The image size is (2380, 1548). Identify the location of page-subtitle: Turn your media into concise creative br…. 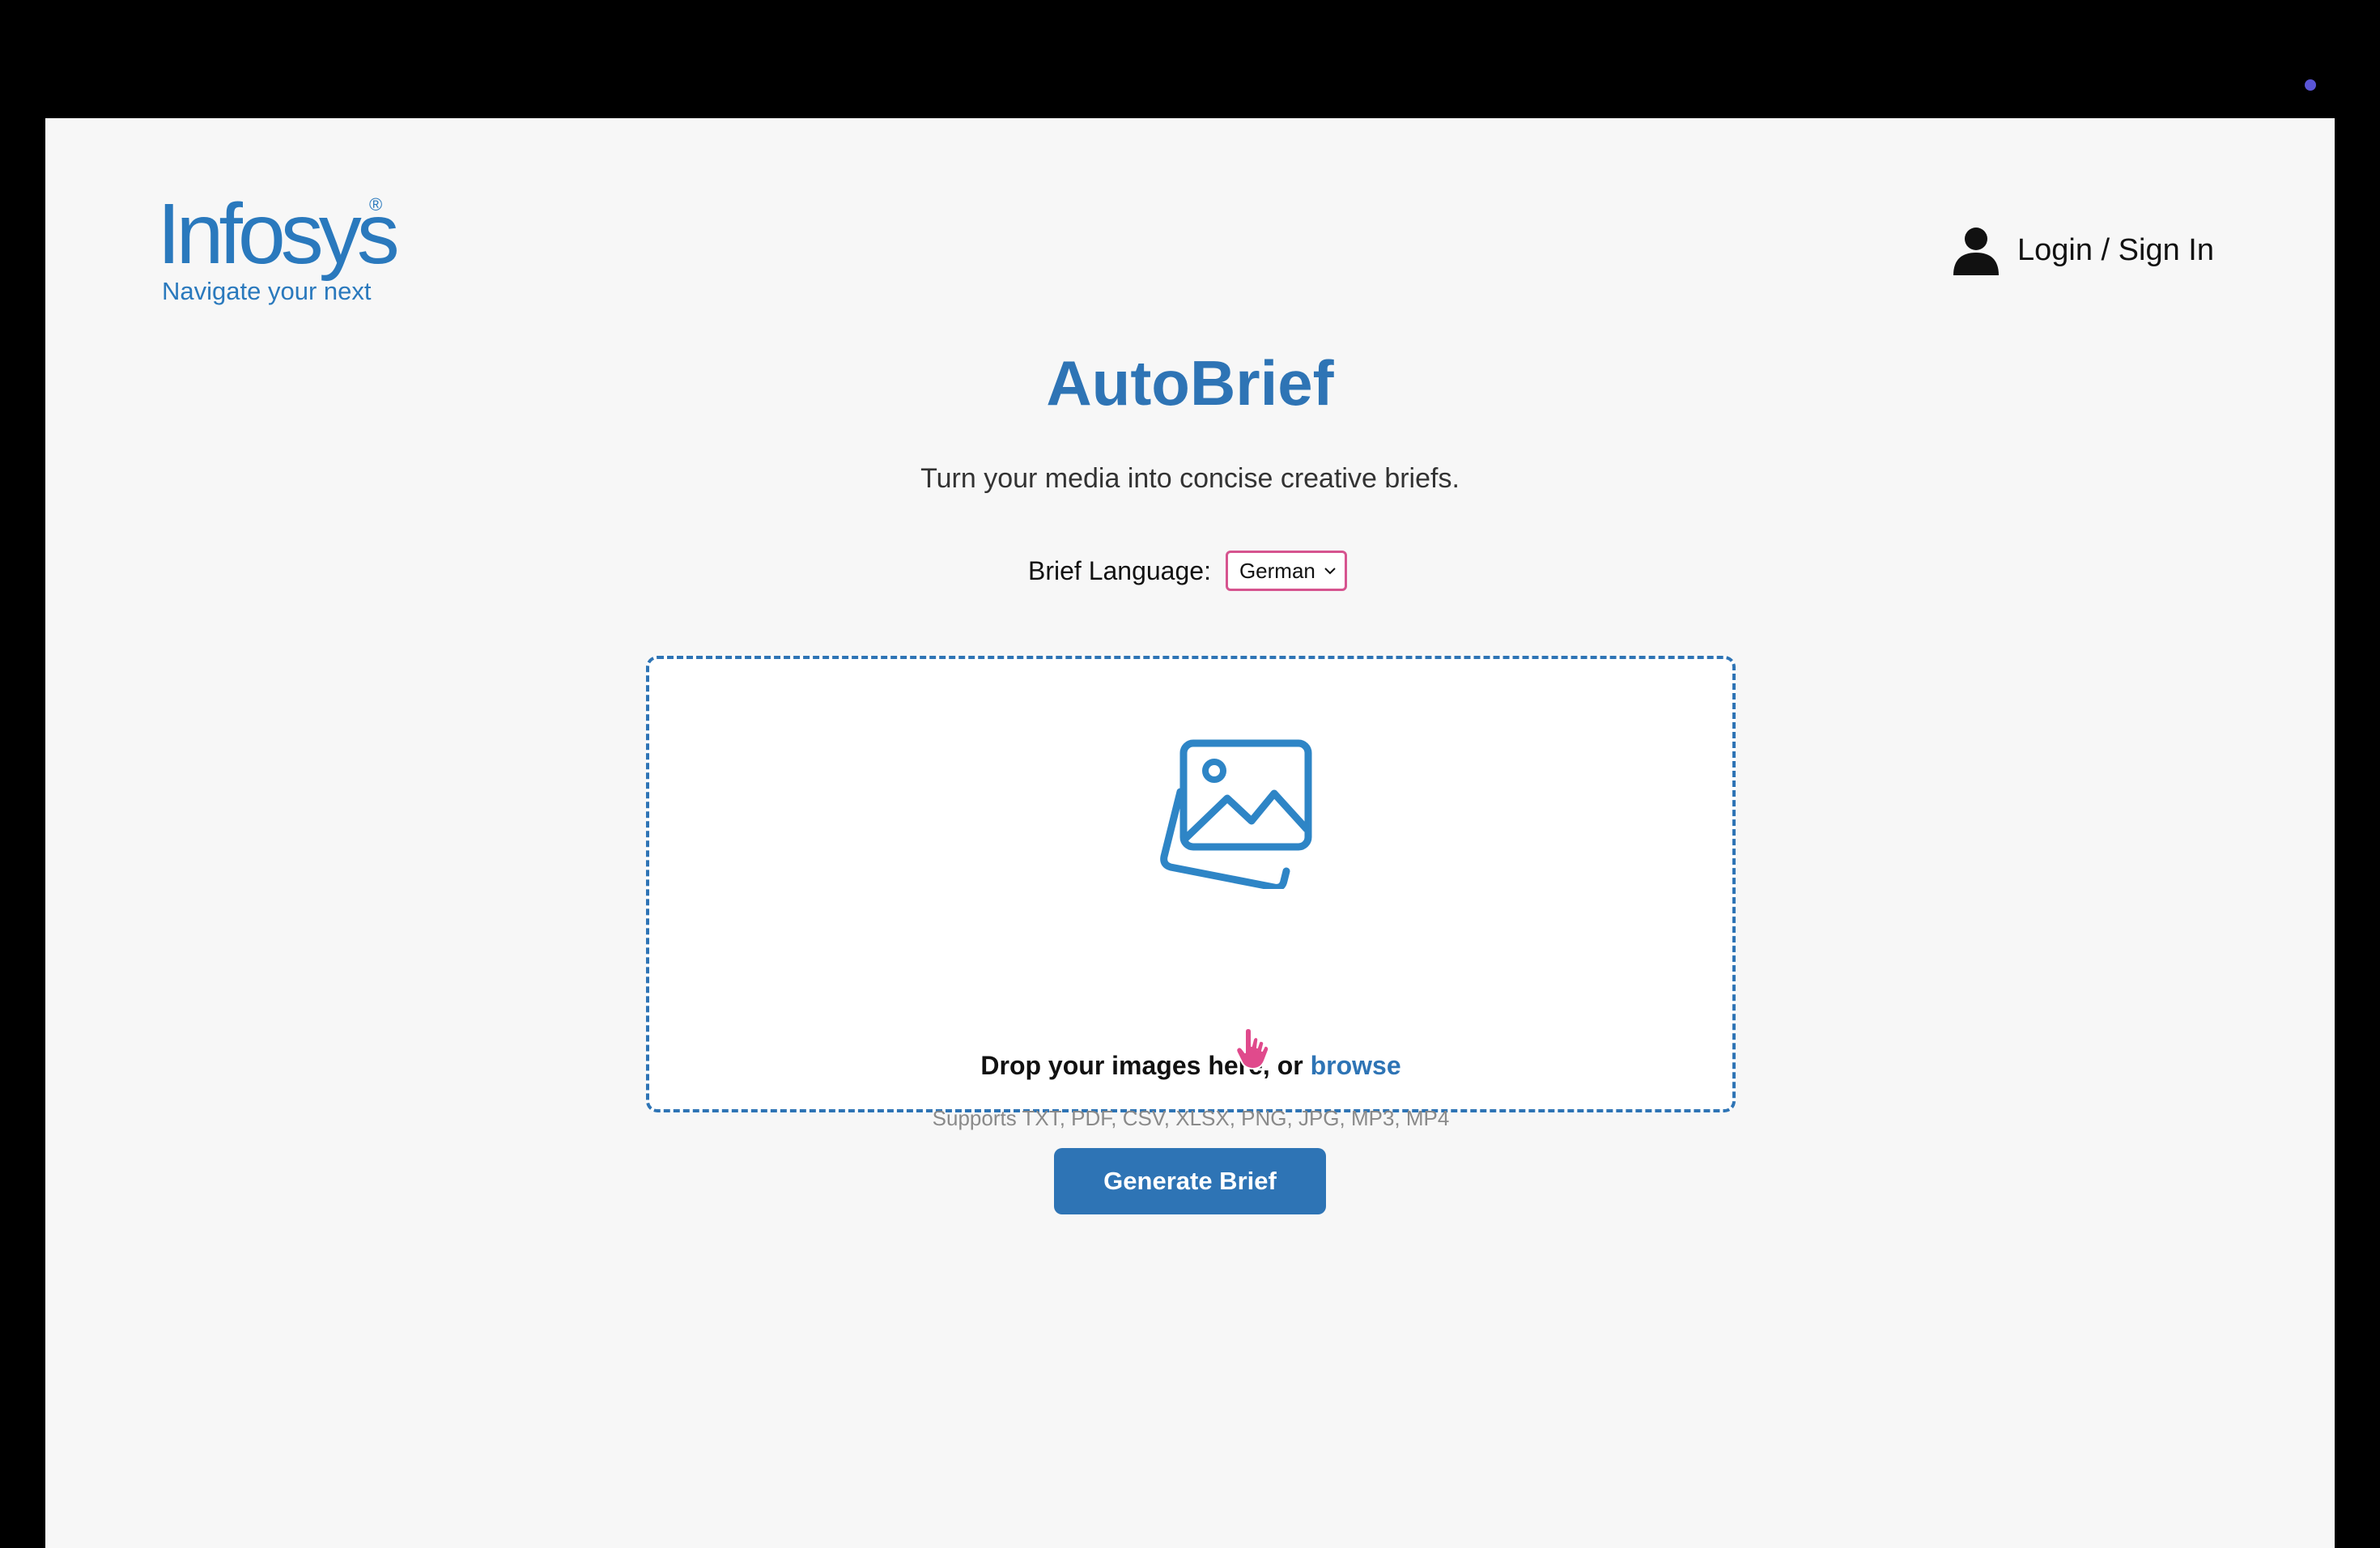
(1190, 478).